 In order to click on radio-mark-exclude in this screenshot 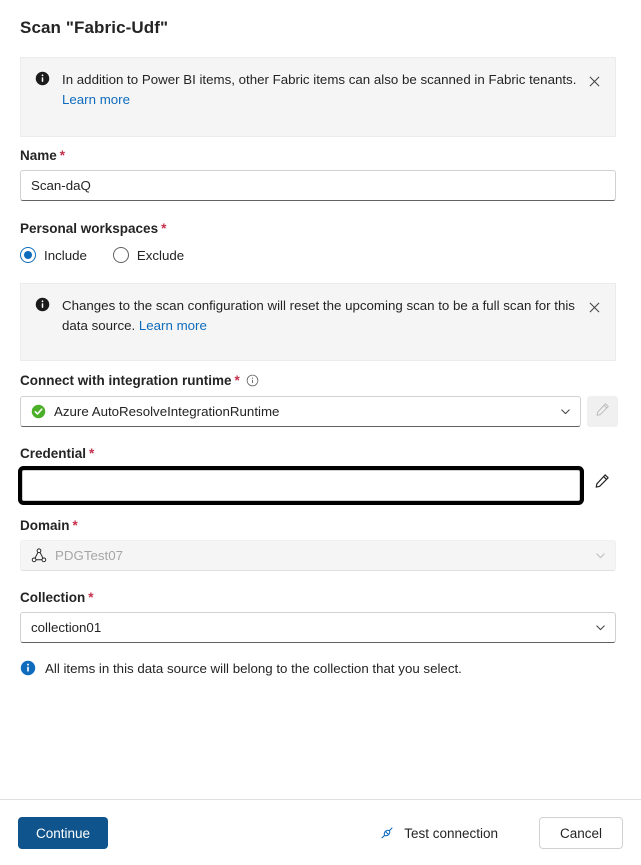, I will do `click(120, 255)`.